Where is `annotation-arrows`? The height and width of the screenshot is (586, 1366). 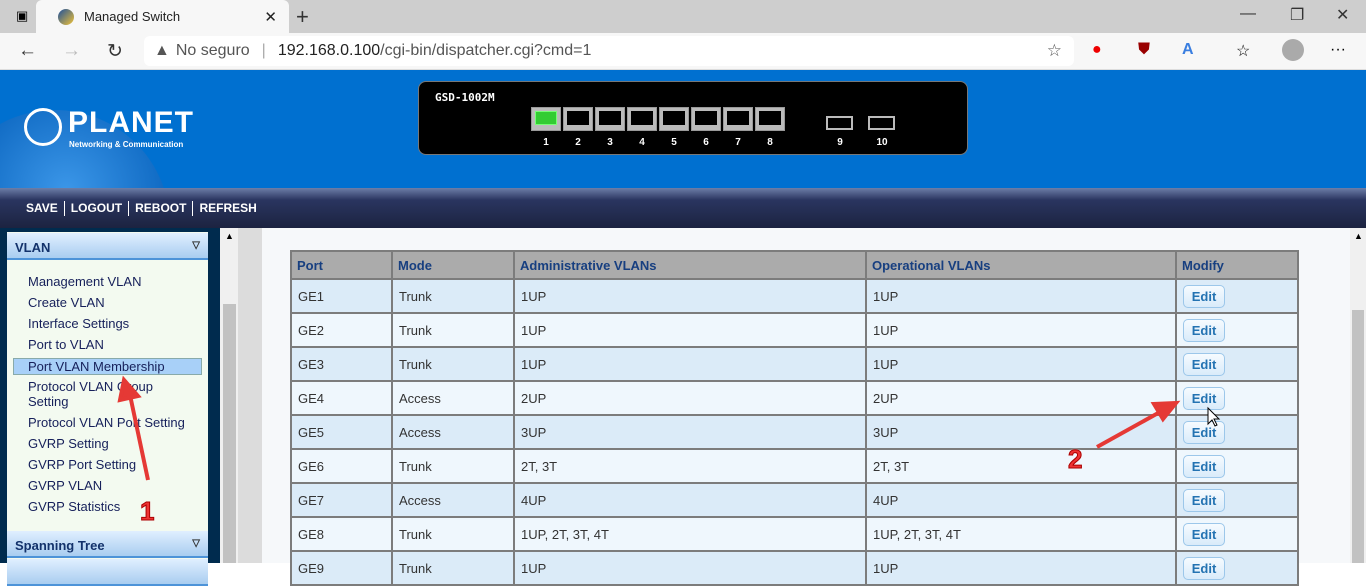 annotation-arrows is located at coordinates (669, 428).